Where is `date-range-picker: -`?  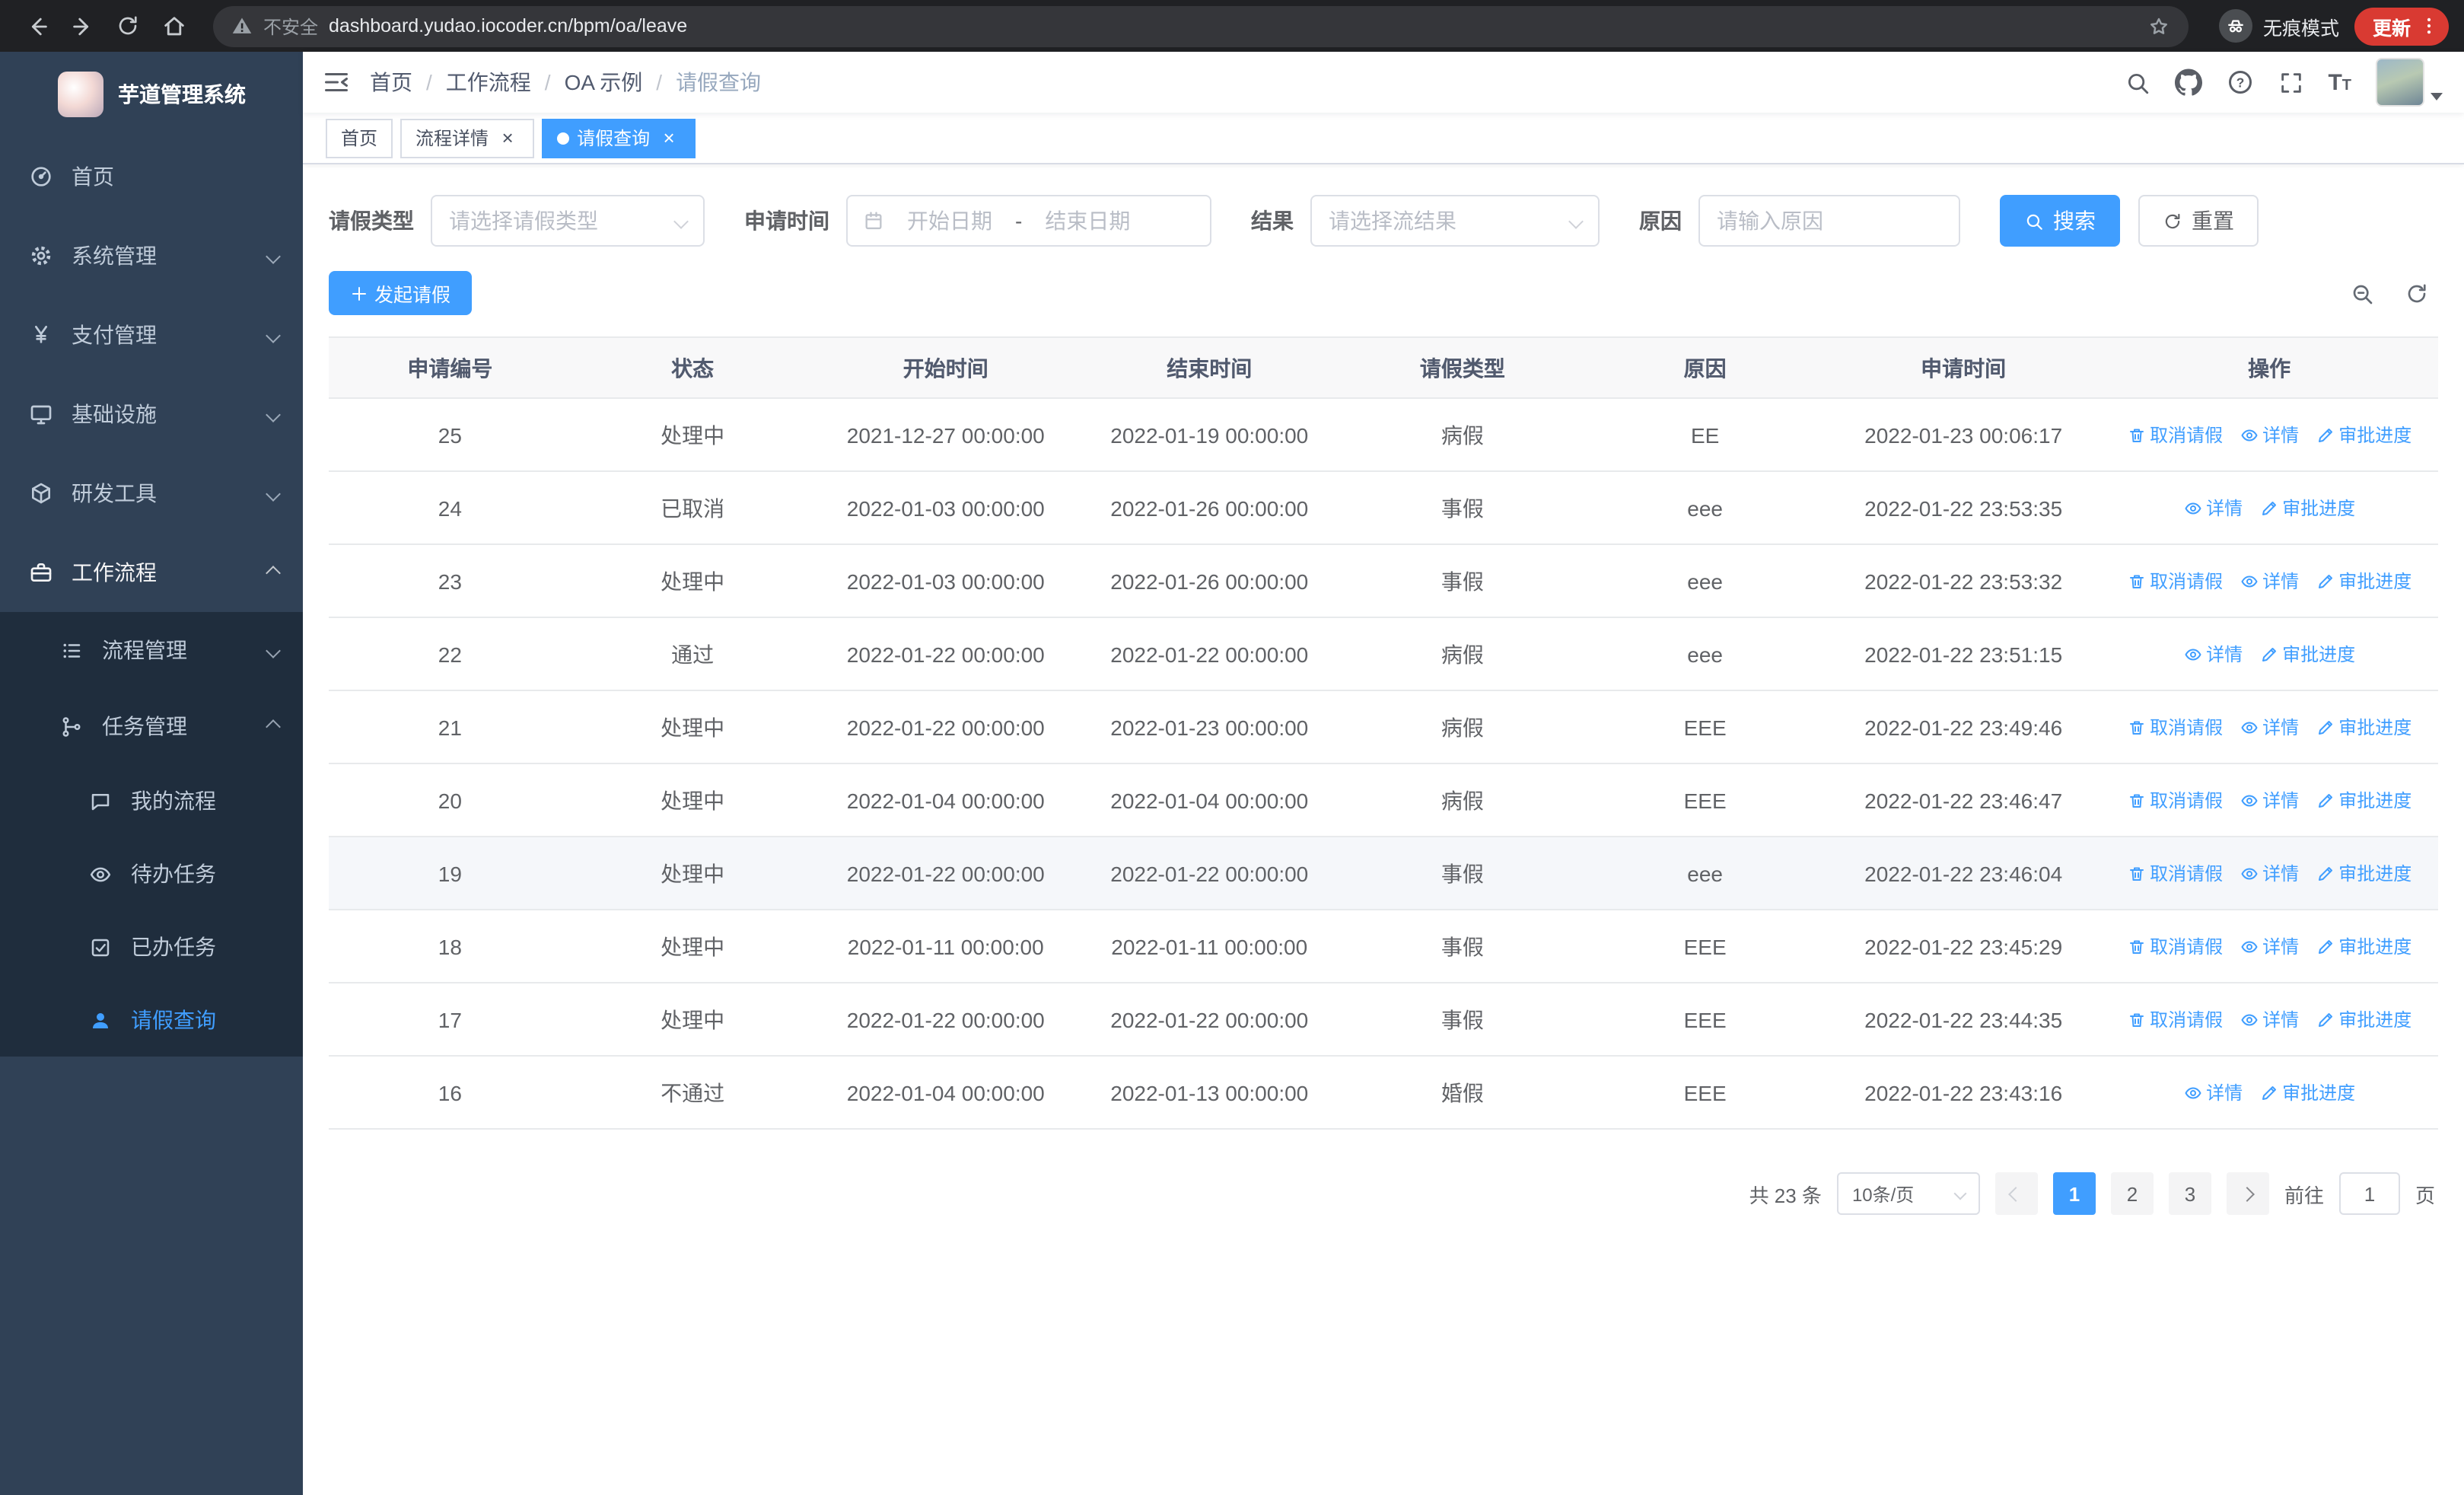
date-range-picker: - is located at coordinates (1028, 221).